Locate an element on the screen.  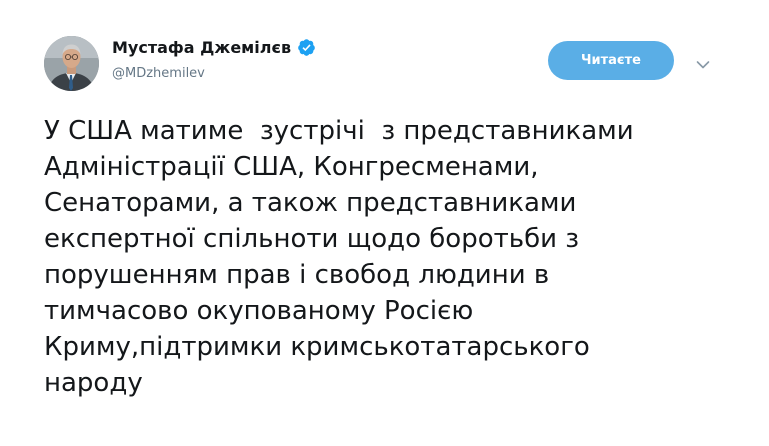
chevron-down-icon is located at coordinates (703, 62).